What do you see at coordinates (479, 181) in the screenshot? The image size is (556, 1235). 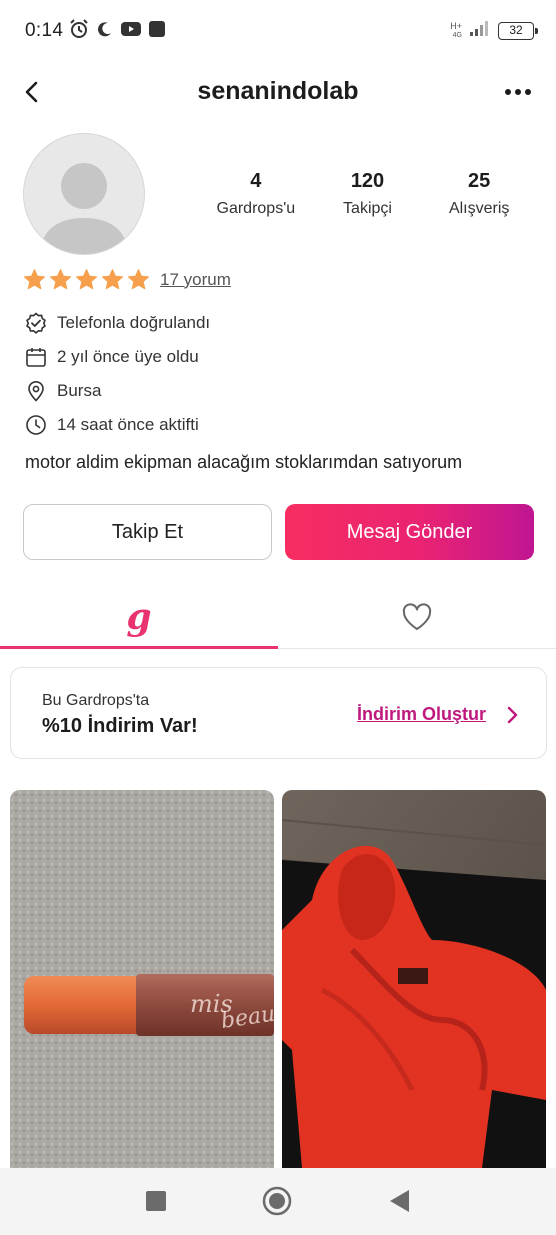 I see `stat-value: 25` at bounding box center [479, 181].